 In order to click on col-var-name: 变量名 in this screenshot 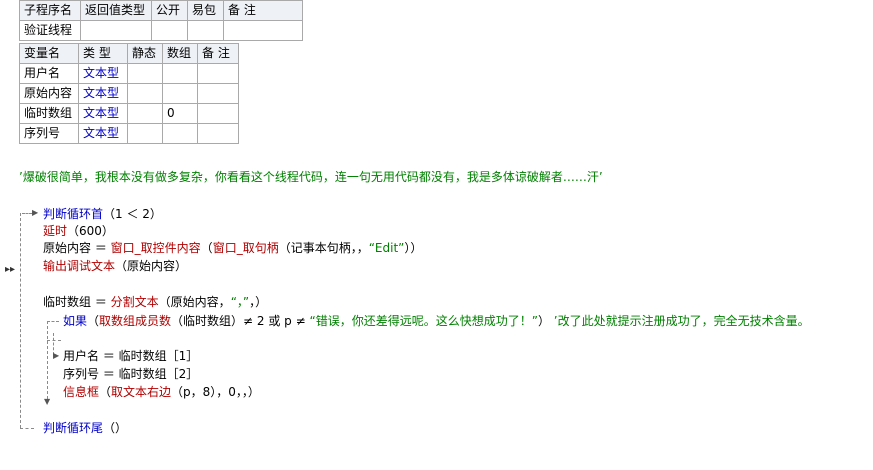, I will do `click(49, 53)`.